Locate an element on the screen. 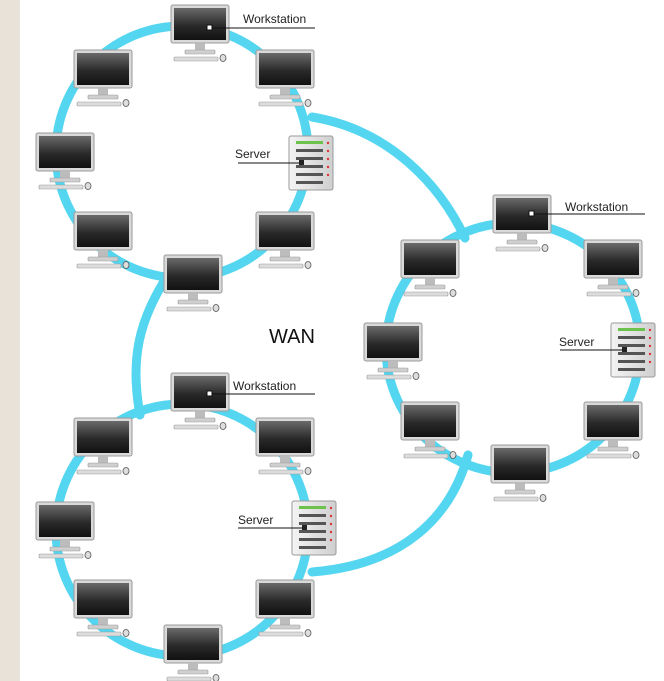  wan-label: WAN is located at coordinates (292, 337).